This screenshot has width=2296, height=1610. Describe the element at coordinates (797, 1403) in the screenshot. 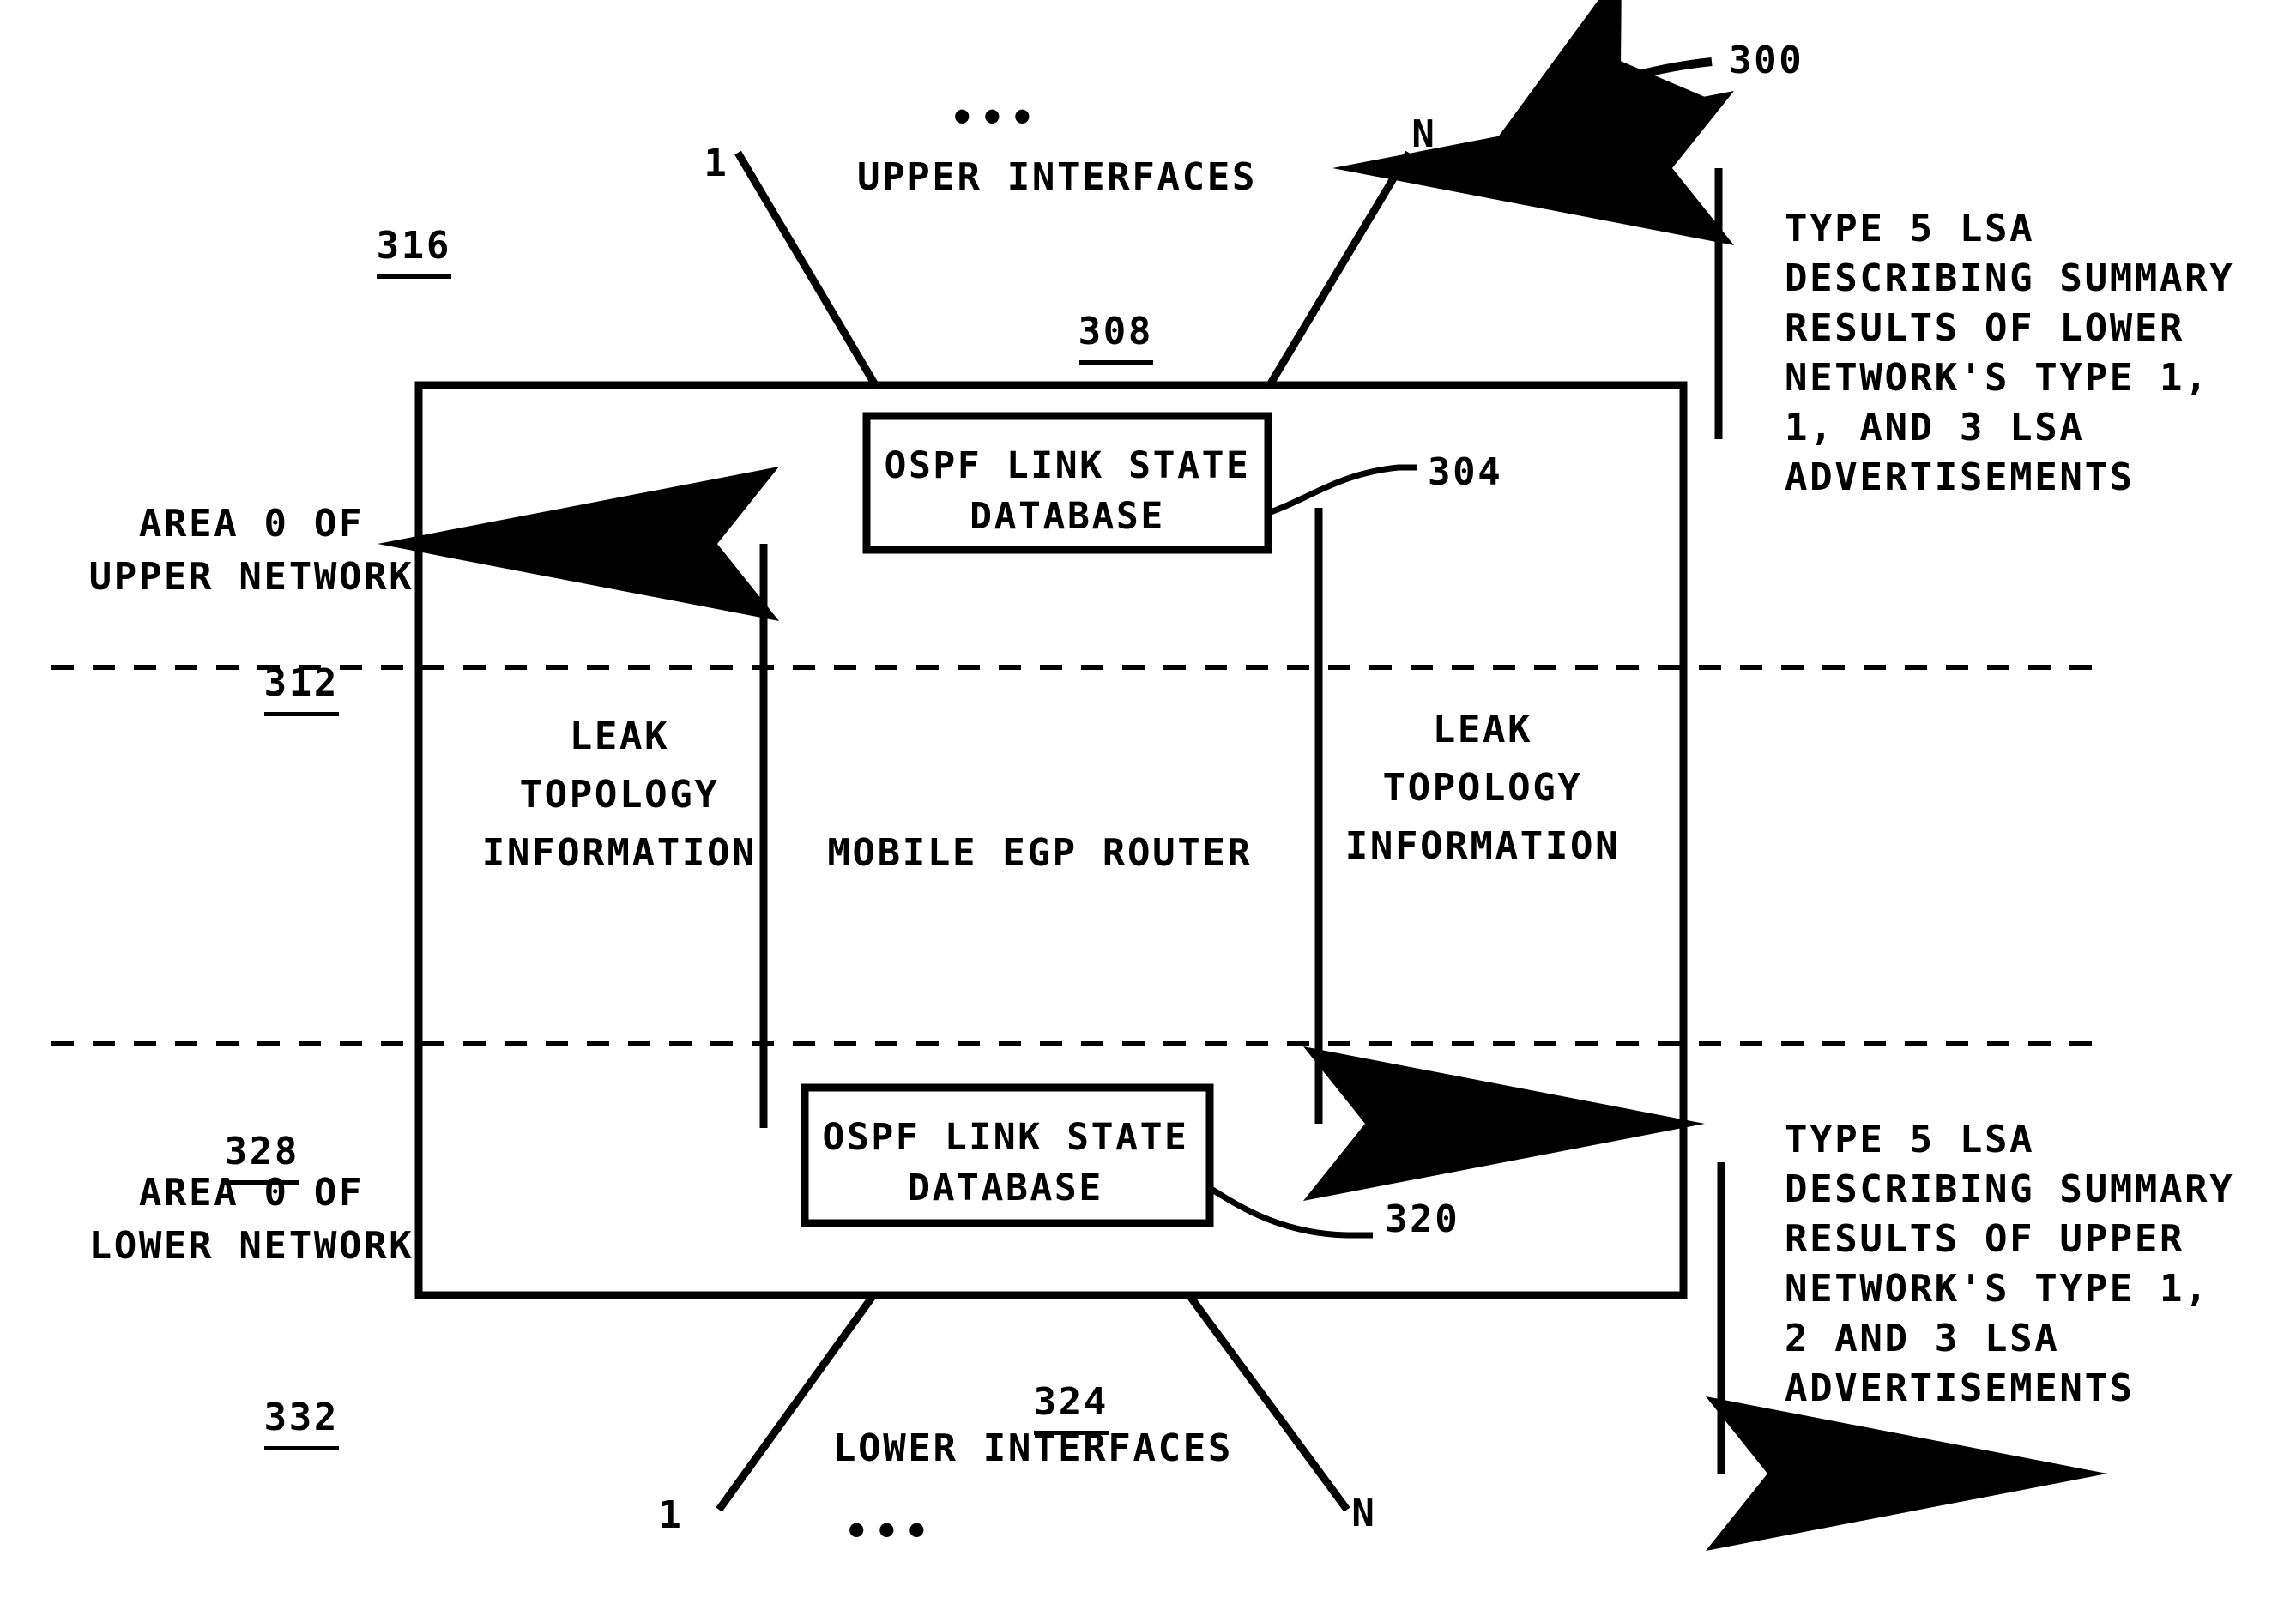

I see `lower-interface-1-line` at that location.